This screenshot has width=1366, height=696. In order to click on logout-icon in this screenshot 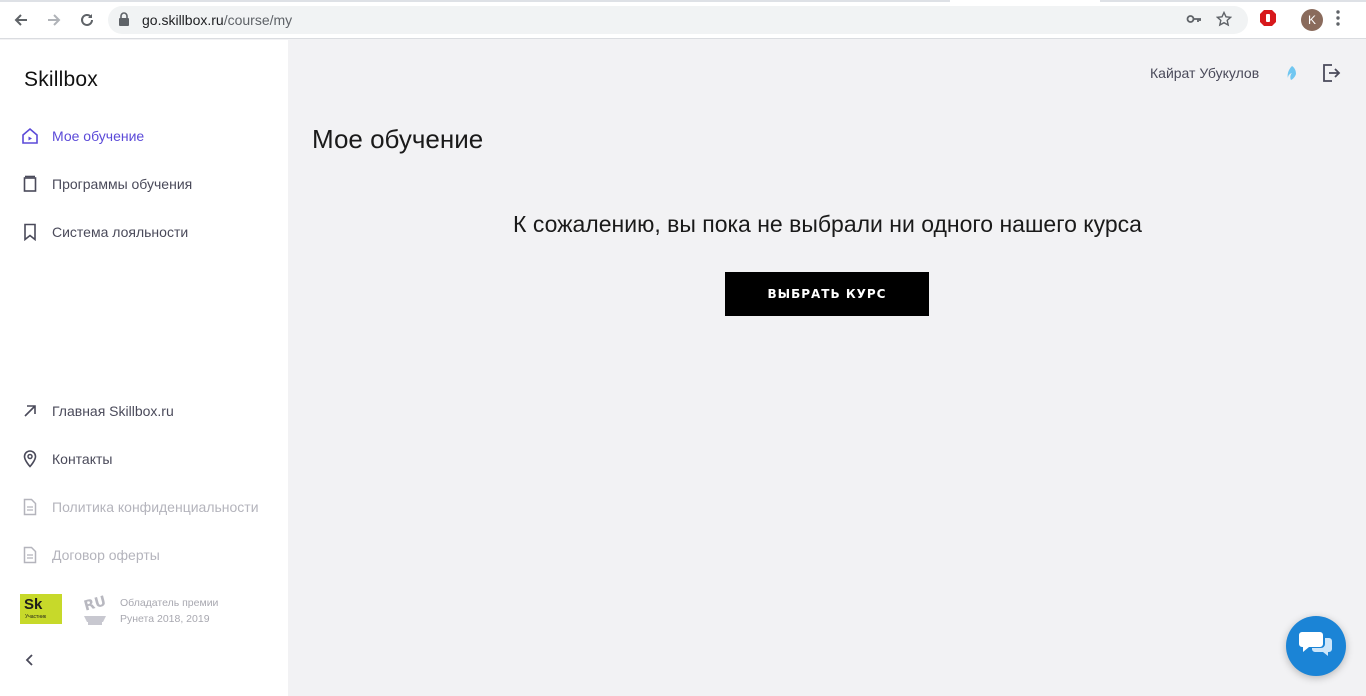, I will do `click(1331, 75)`.